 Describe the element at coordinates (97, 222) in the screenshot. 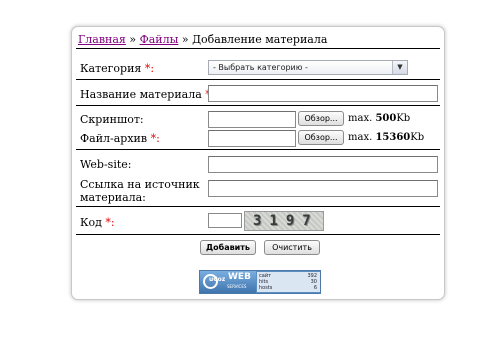

I see `code-label: Код *:` at that location.